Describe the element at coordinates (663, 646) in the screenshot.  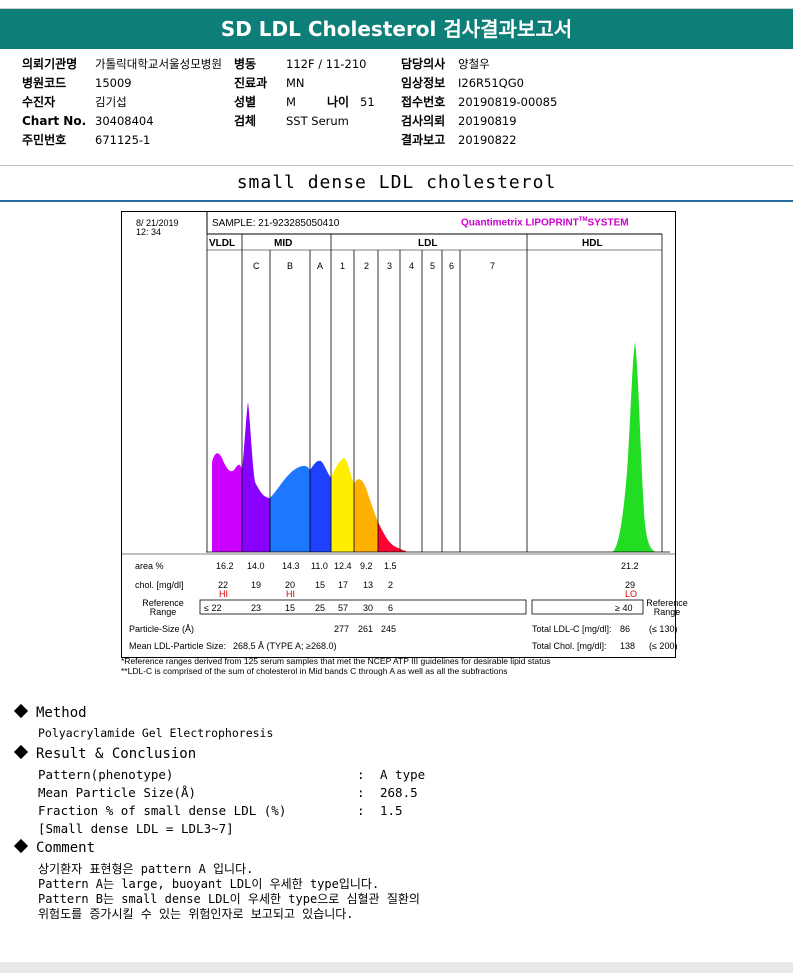
I see `total-chol-ref: (≤ 200)` at that location.